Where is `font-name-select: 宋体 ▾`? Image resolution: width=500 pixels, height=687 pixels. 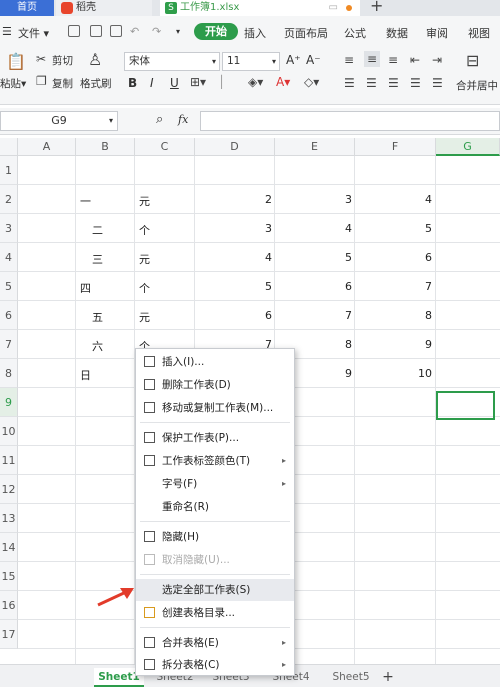
font-name-select: 宋体 ▾ is located at coordinates (172, 61).